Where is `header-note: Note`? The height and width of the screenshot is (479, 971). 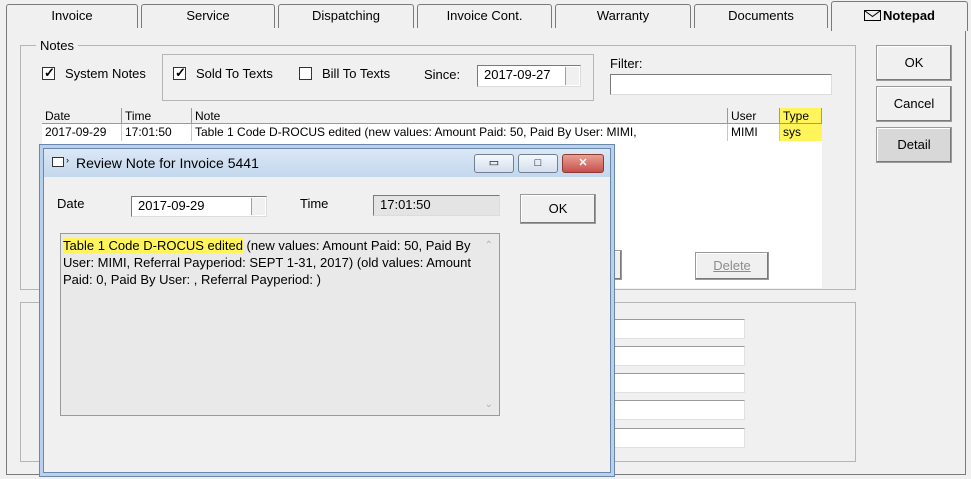 header-note: Note is located at coordinates (460, 116).